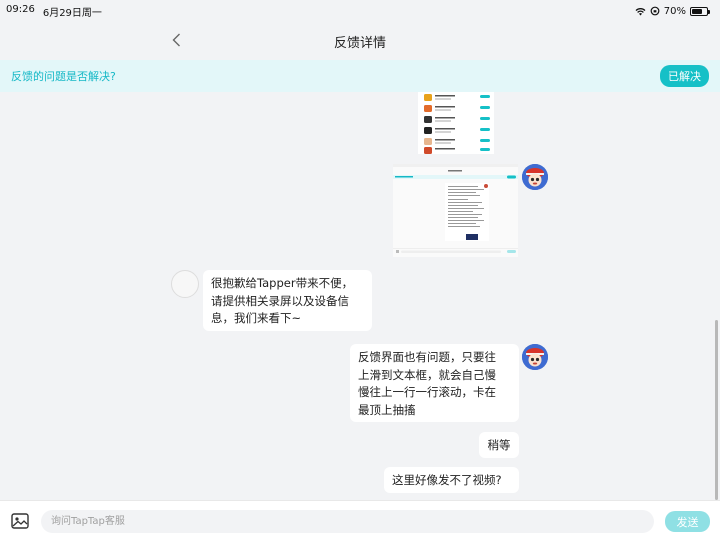 Image resolution: width=720 pixels, height=540 pixels. Describe the element at coordinates (716, 410) in the screenshot. I see `scrollbar` at that location.